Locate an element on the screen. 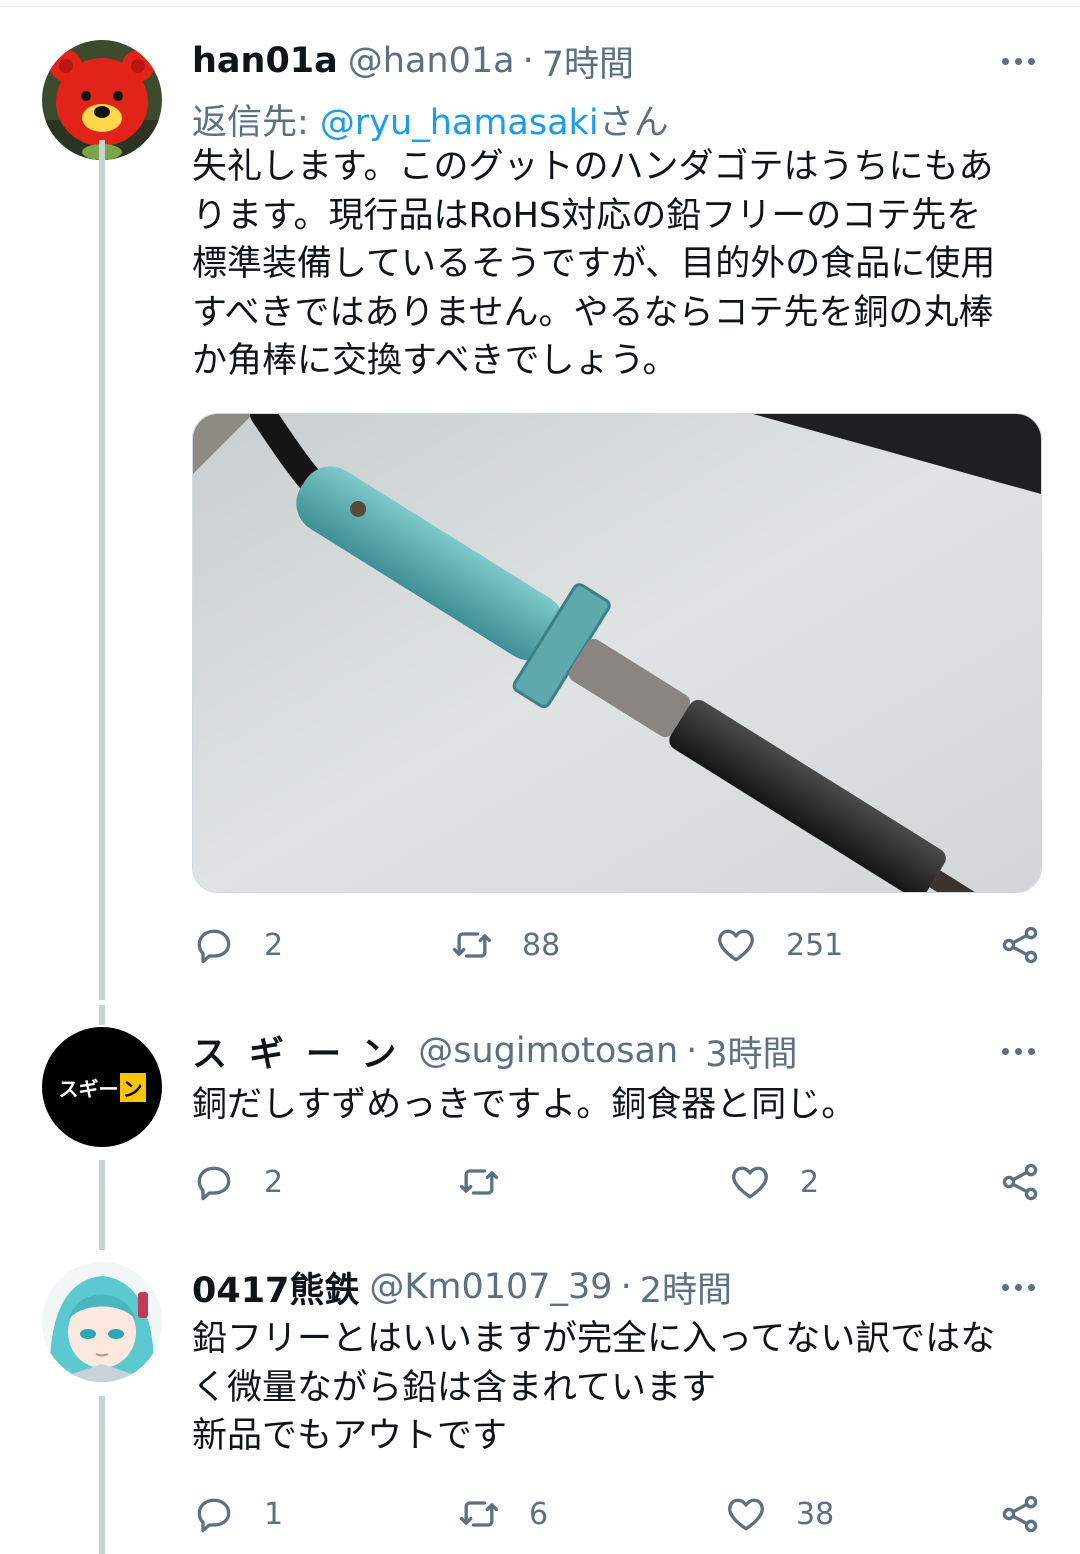 This screenshot has height=1554, width=1080. avatar-image is located at coordinates (102, 1322).